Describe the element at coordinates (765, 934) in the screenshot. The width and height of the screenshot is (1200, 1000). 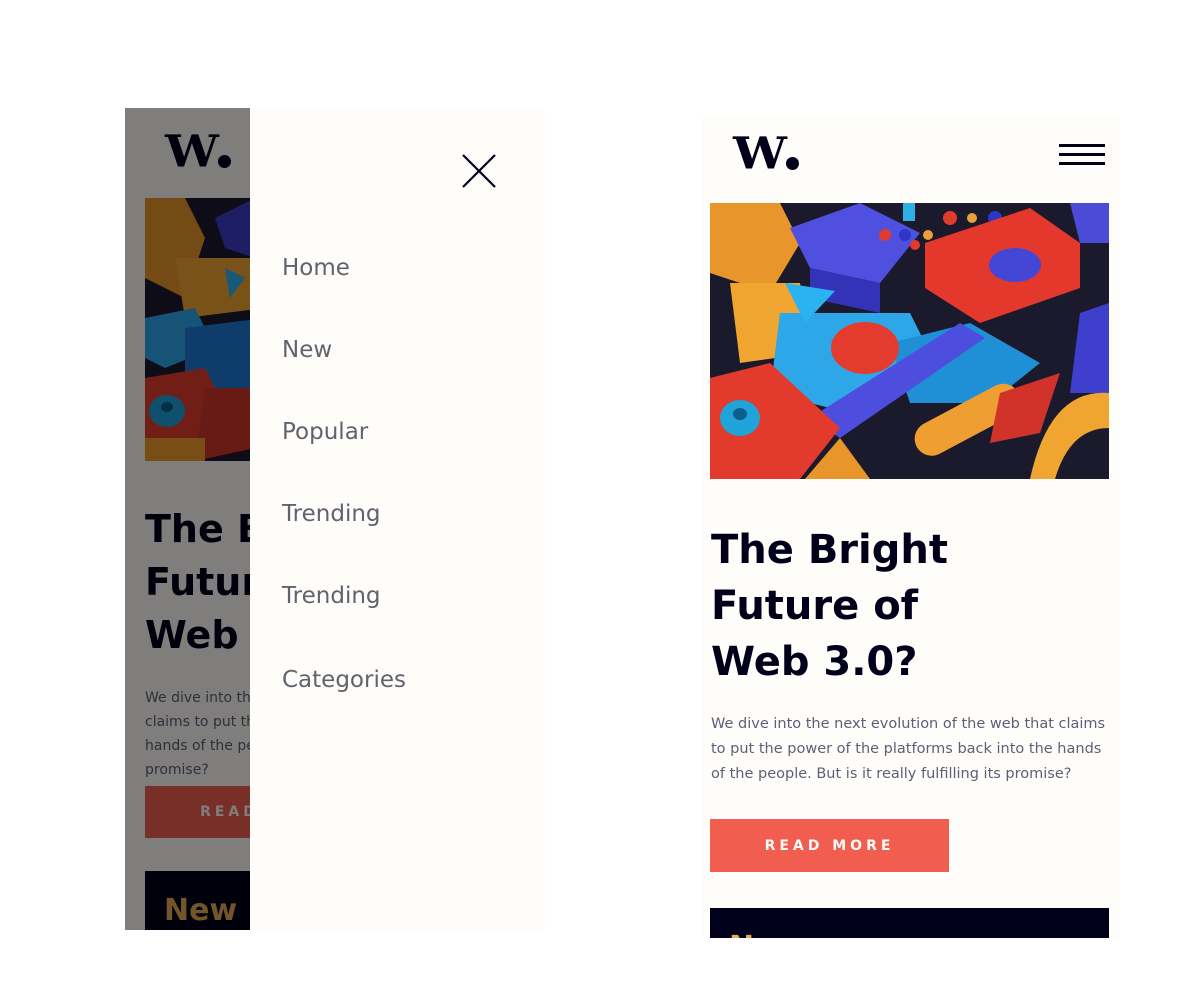
I see `new-section-title: New` at that location.